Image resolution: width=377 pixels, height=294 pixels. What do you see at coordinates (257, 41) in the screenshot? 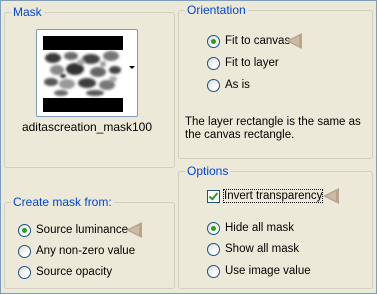
I see `fit-to-canvas-label: Fit to canvas` at bounding box center [257, 41].